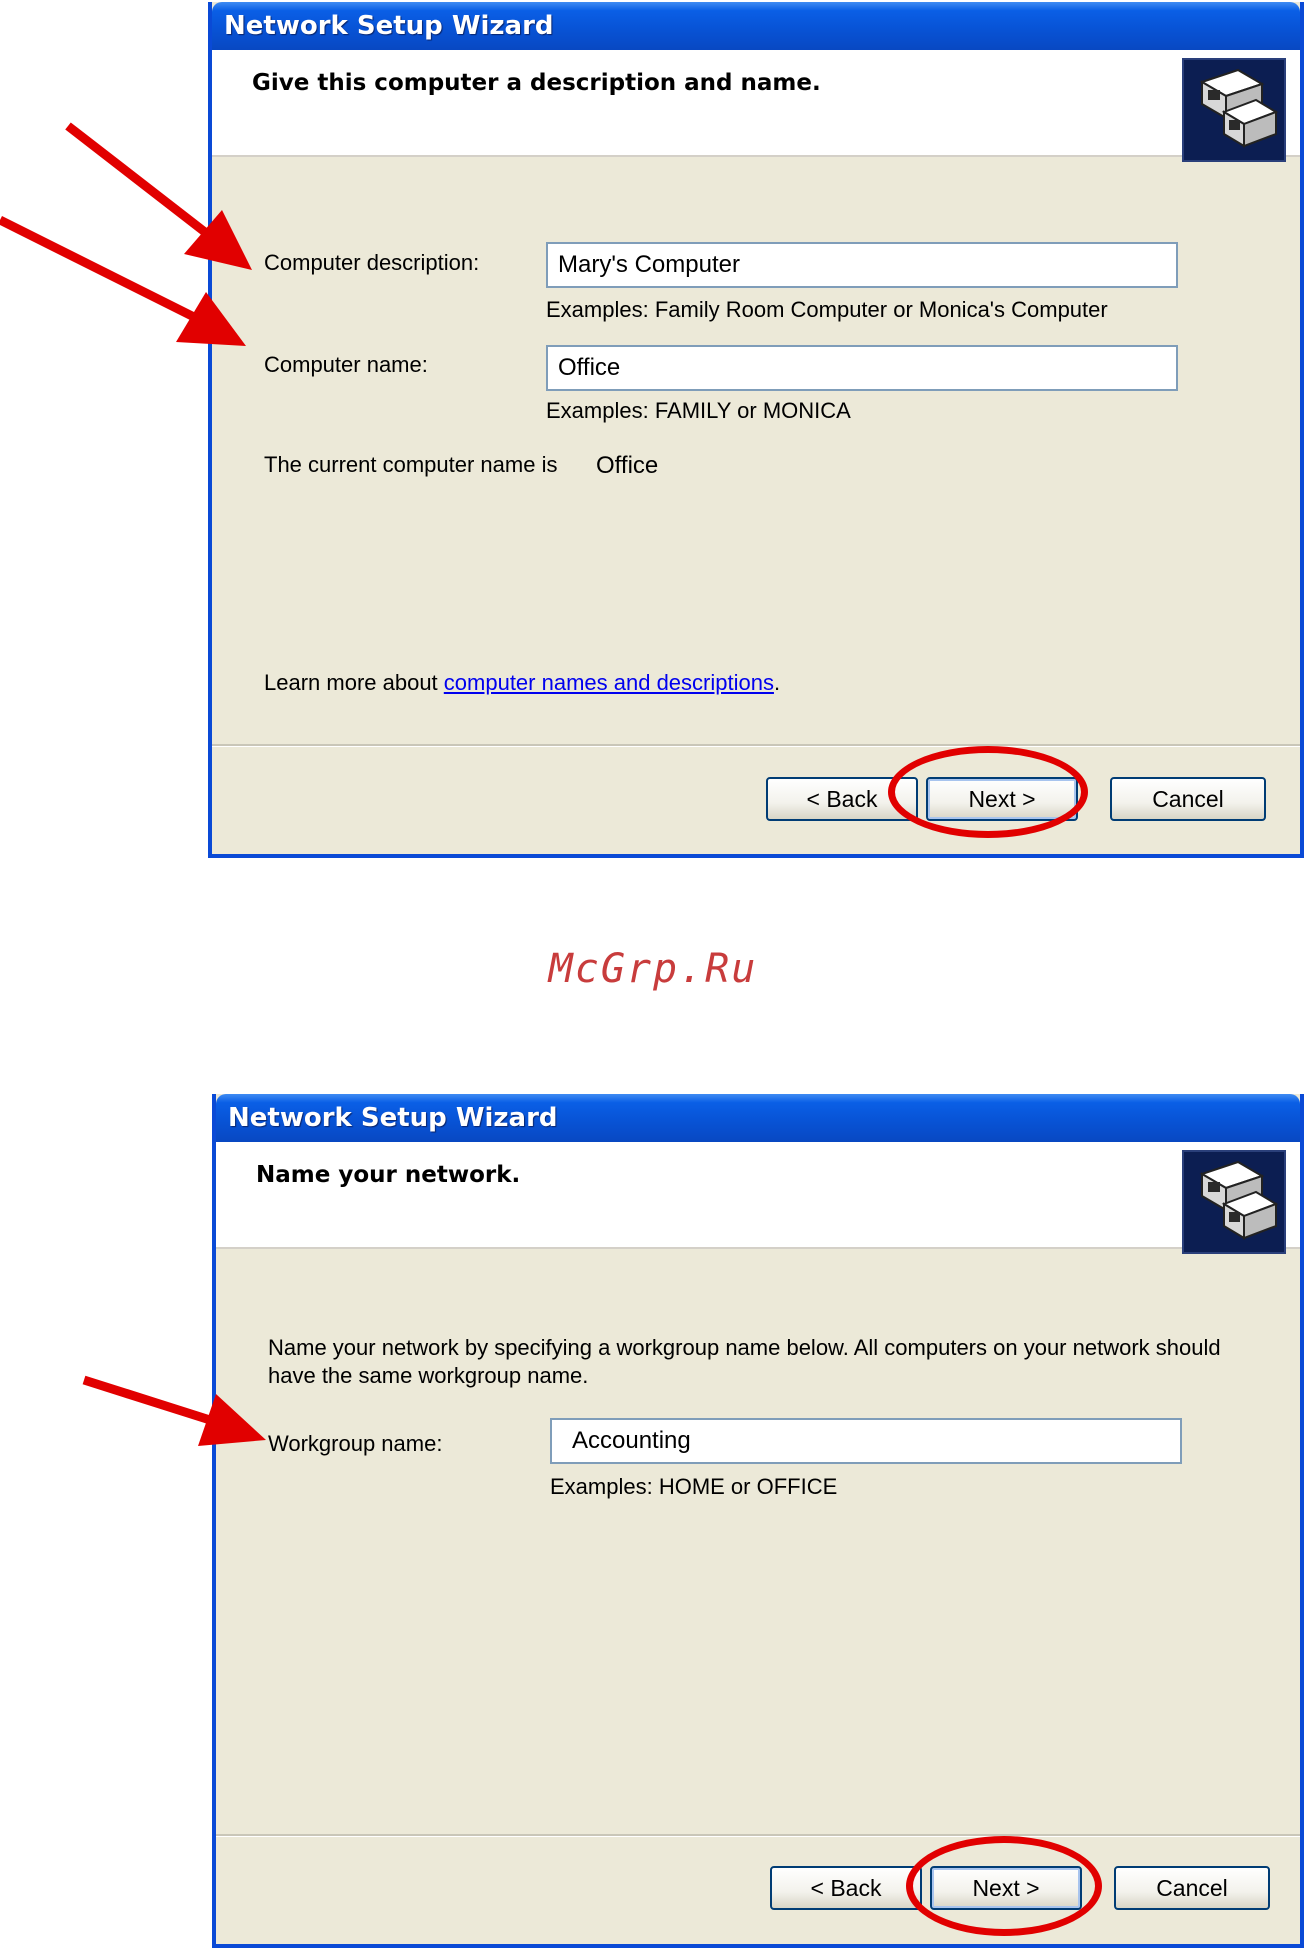  I want to click on current-name-text: The current computer name is, so click(411, 464).